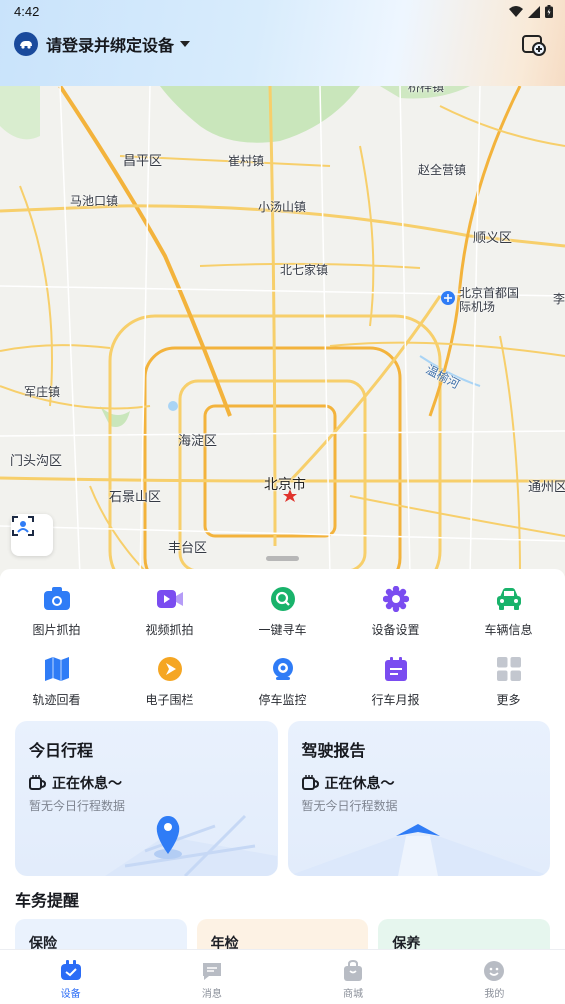 This screenshot has height=1004, width=565. I want to click on map-track-icon, so click(57, 669).